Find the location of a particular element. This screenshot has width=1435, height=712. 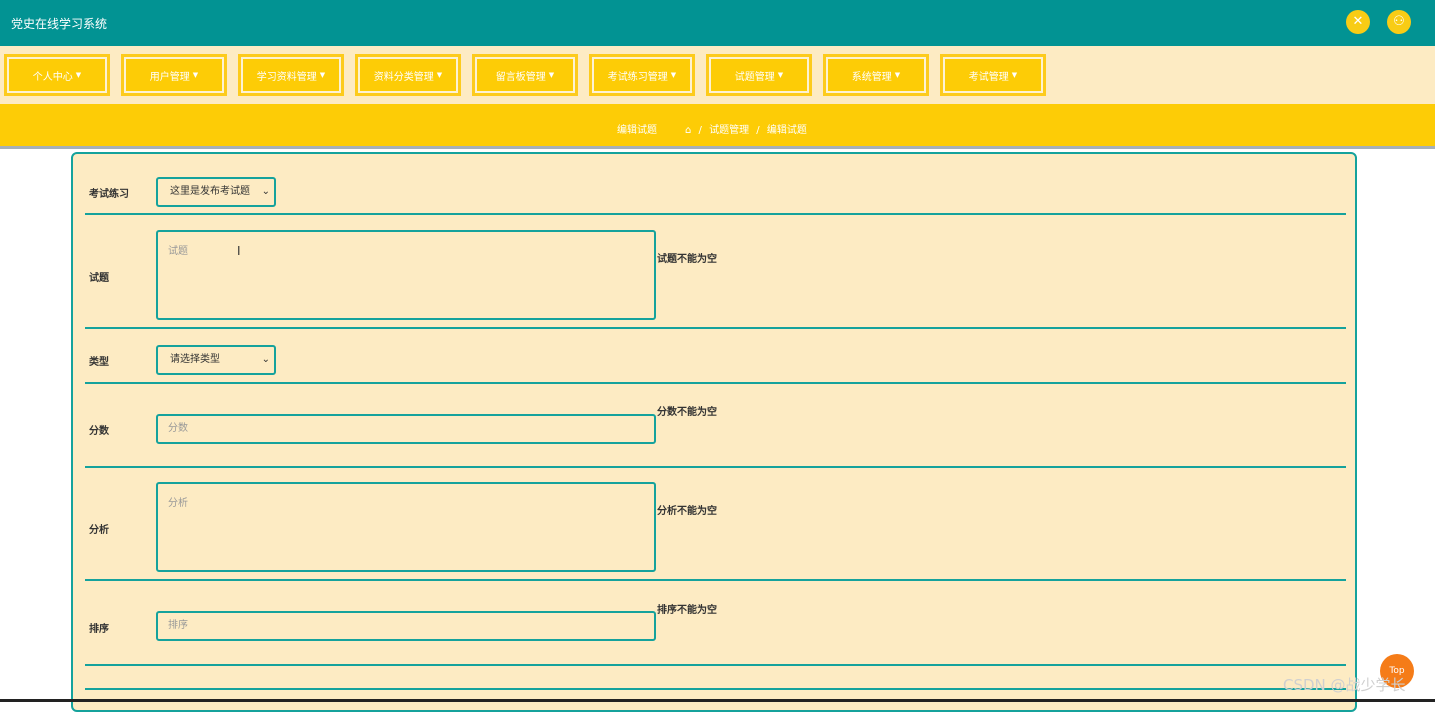

score-placeholder: 分数 is located at coordinates (178, 428).